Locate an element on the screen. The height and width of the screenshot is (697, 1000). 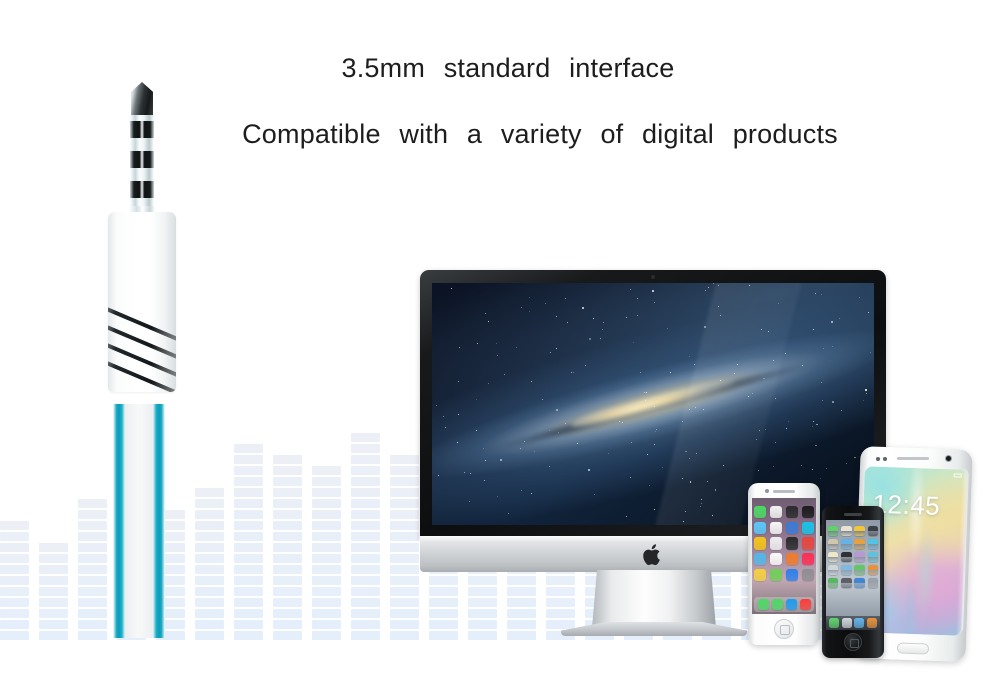
mail-icon is located at coordinates (846, 623).